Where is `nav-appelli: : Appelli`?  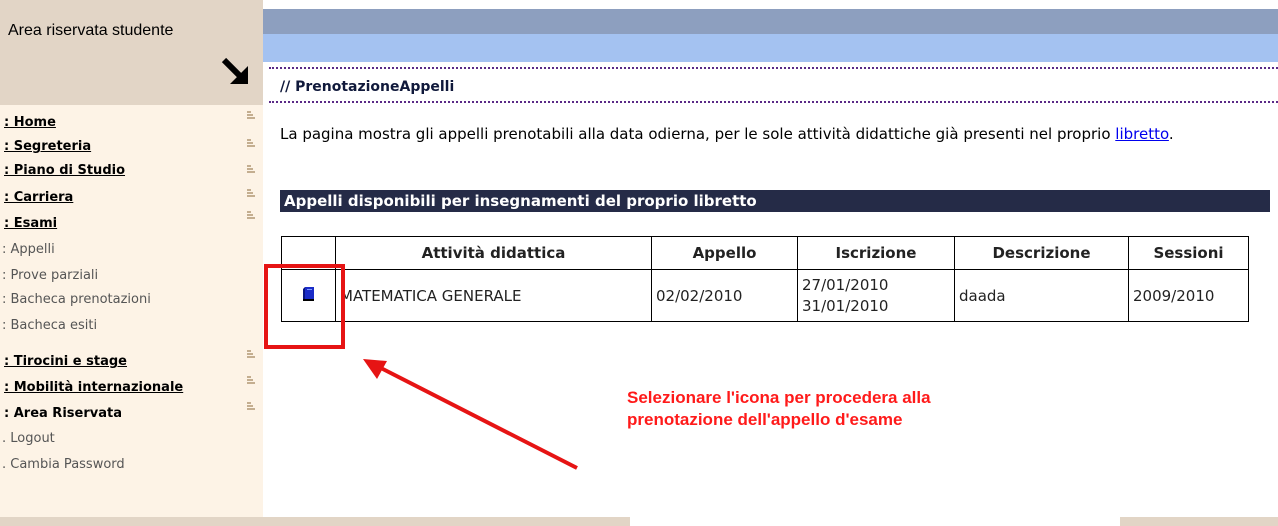 nav-appelli: : Appelli is located at coordinates (28, 249).